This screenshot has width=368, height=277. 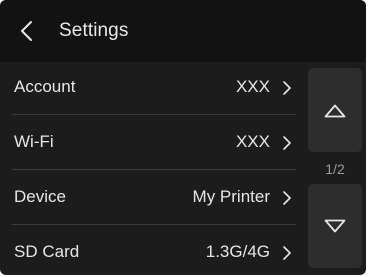 I want to click on chevron-left-icon, so click(x=26, y=31).